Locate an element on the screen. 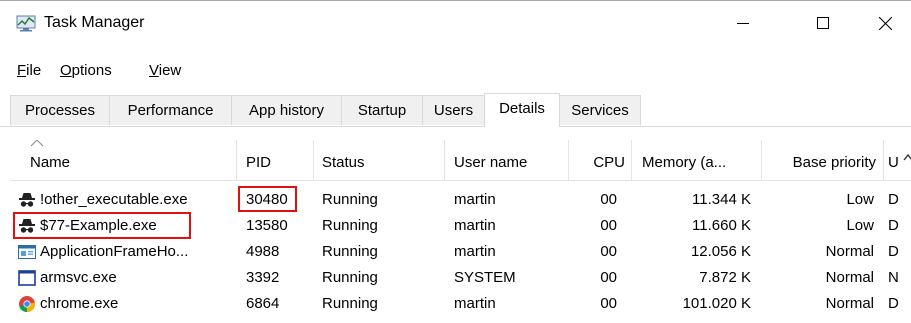  tab-app-history: App history is located at coordinates (286, 110).